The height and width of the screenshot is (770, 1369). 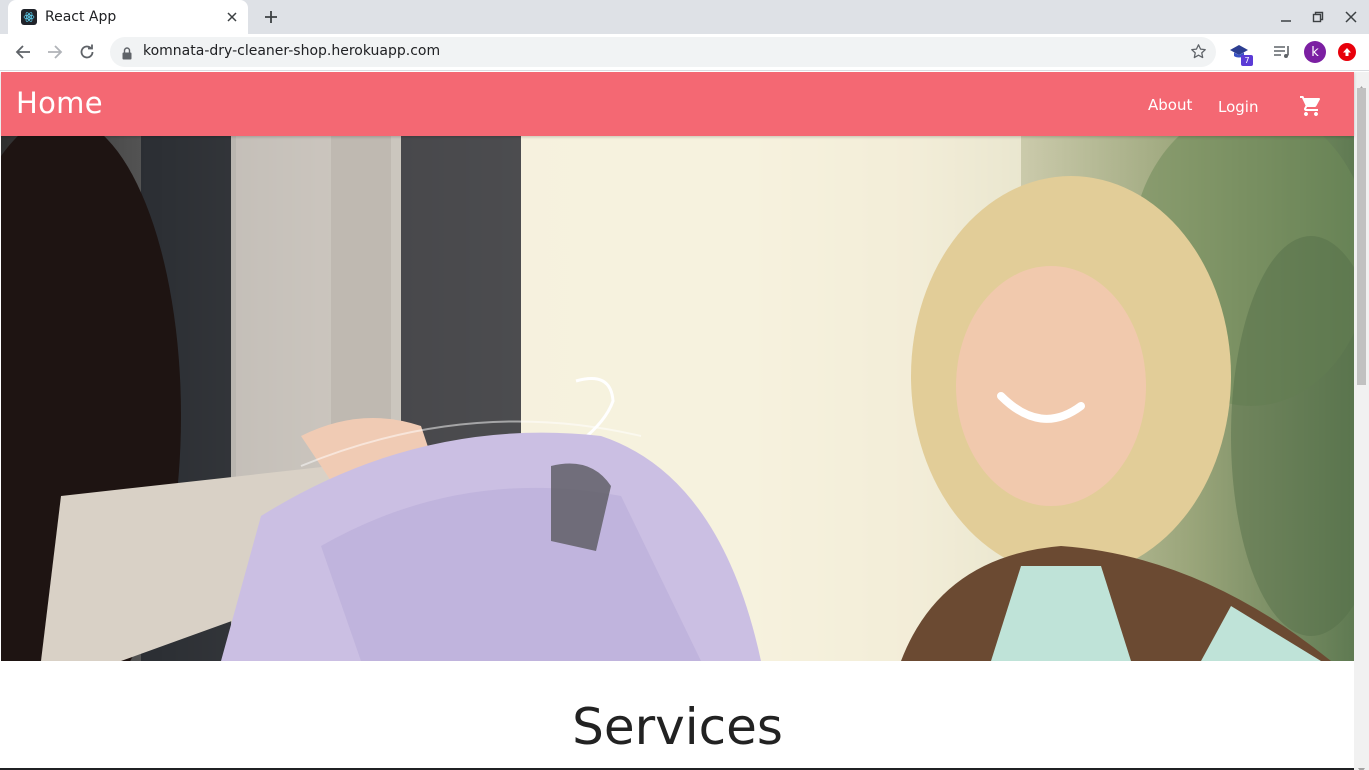 What do you see at coordinates (1247, 60) in the screenshot?
I see `extension-badge: 7` at bounding box center [1247, 60].